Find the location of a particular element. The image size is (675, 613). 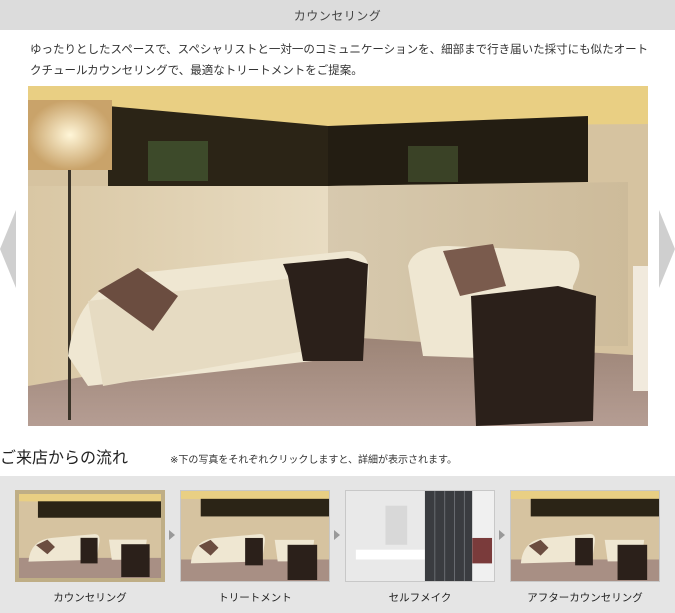

section-title: カウンセリング is located at coordinates (337, 15).